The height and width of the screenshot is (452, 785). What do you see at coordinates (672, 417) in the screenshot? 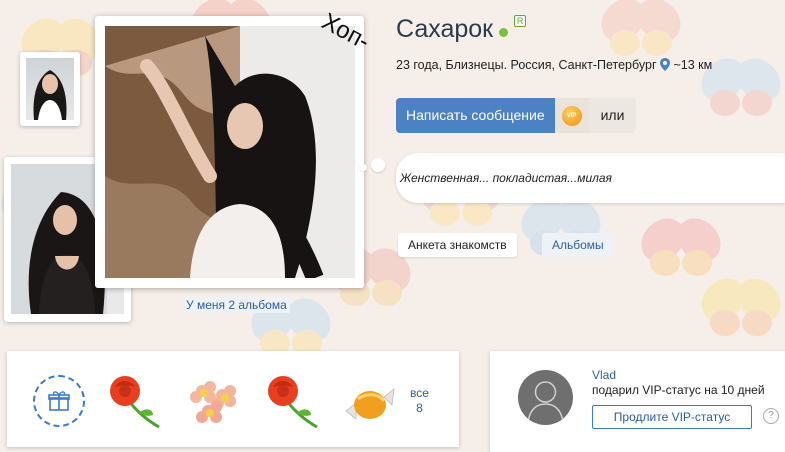
I see `extend-vip-button: Продлите VIP-статус` at bounding box center [672, 417].